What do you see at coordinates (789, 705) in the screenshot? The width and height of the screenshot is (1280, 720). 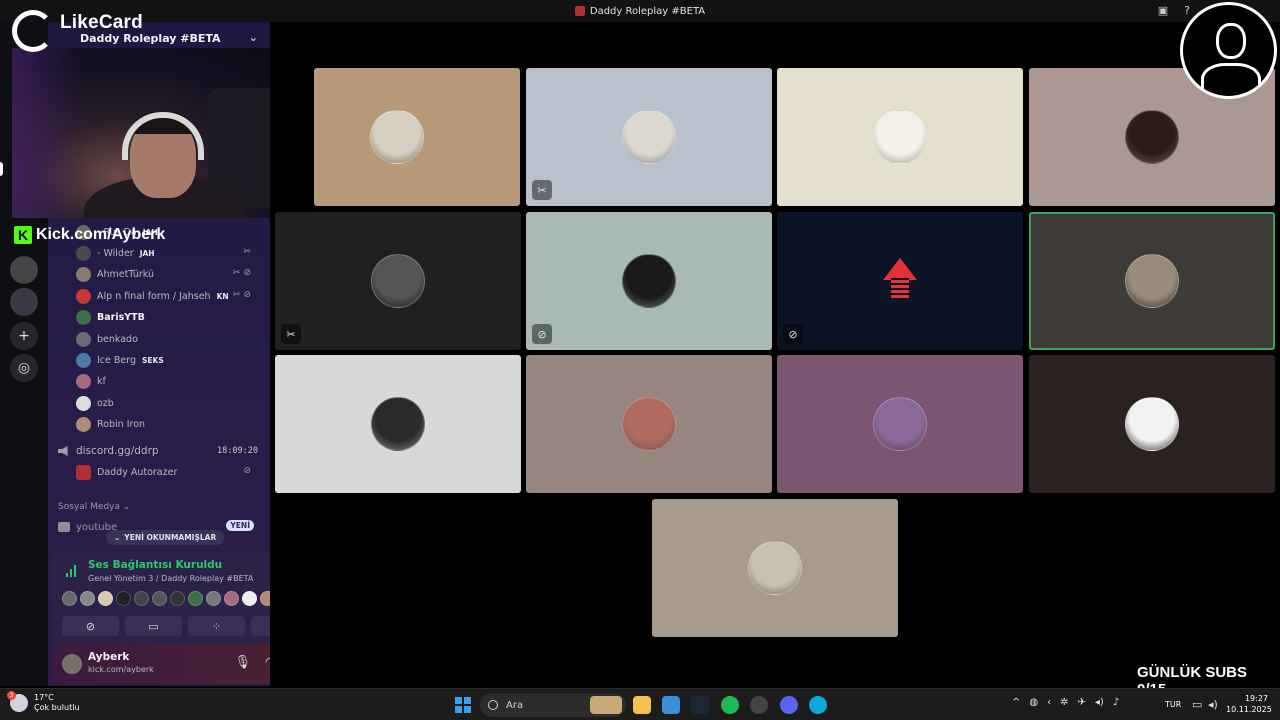 I see `discord-icon` at bounding box center [789, 705].